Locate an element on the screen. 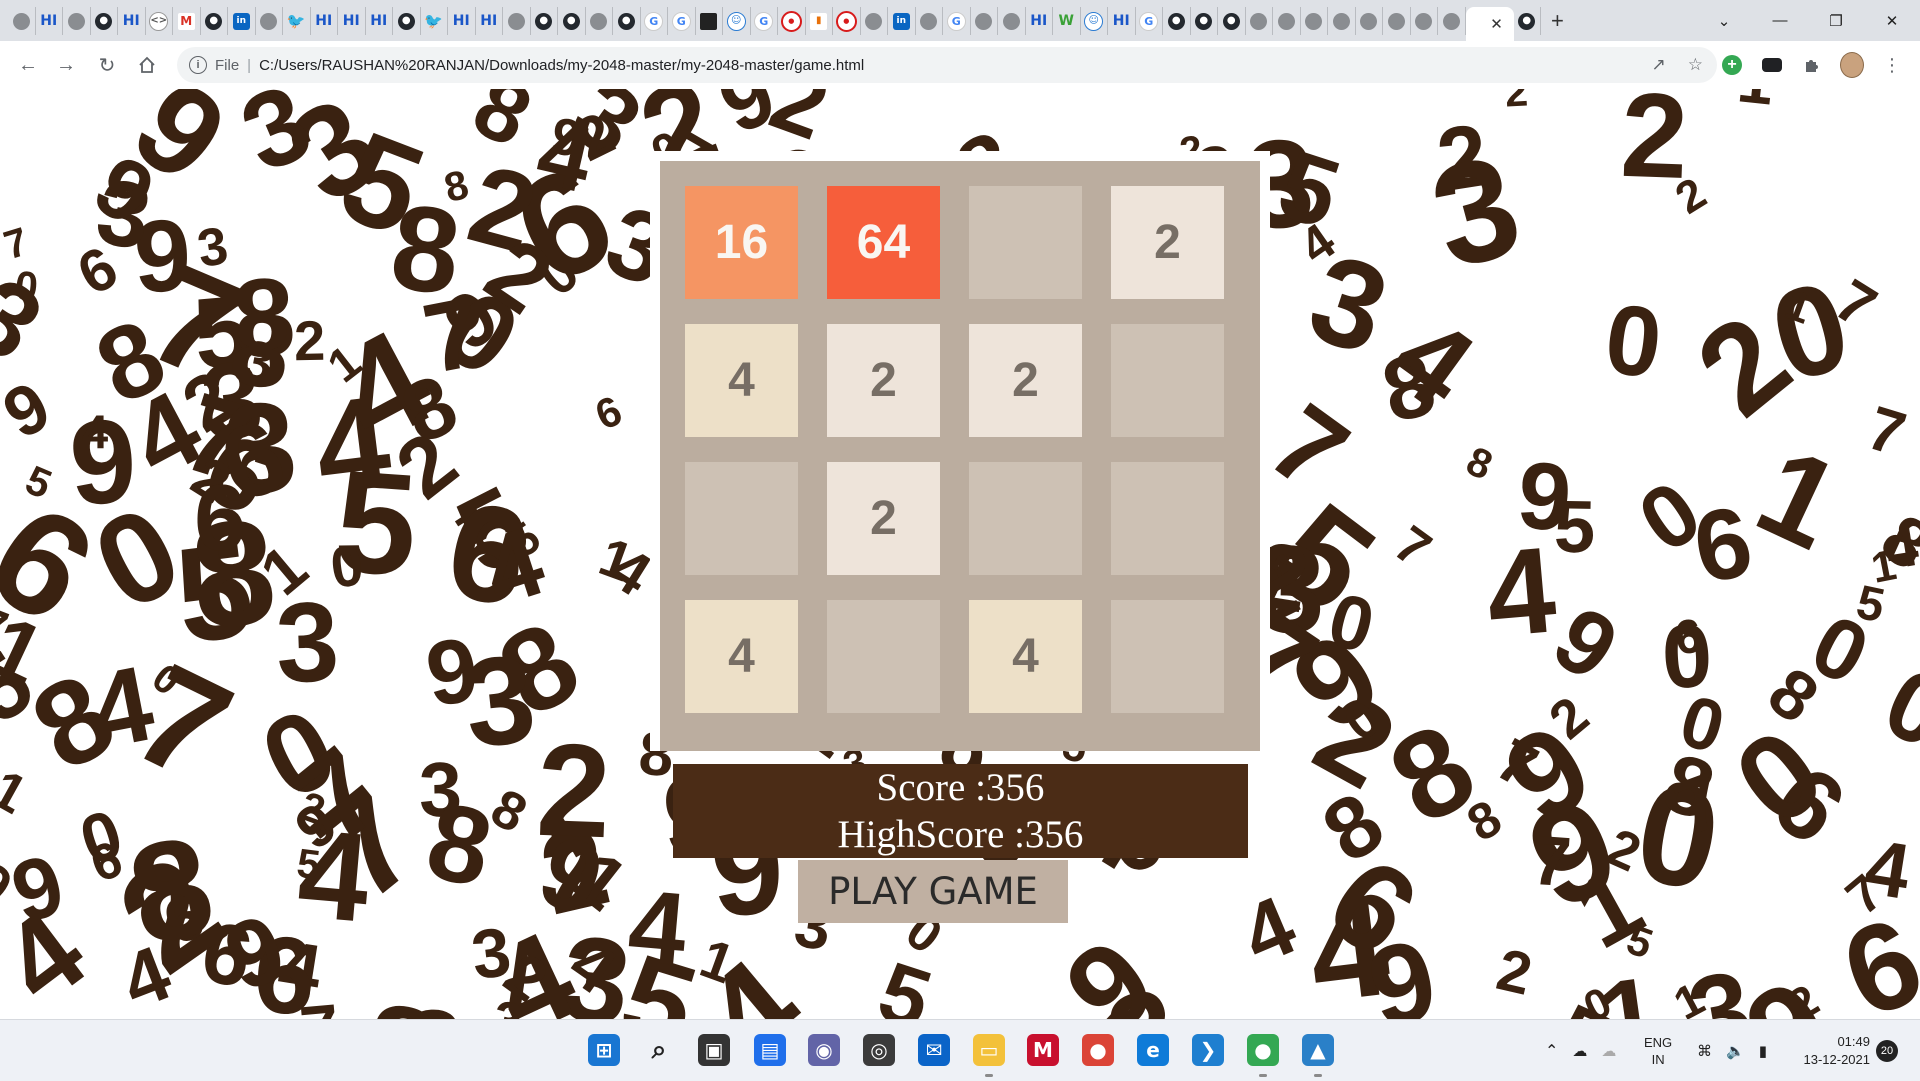  onedrive-icon: ☁ is located at coordinates (1608, 1051).